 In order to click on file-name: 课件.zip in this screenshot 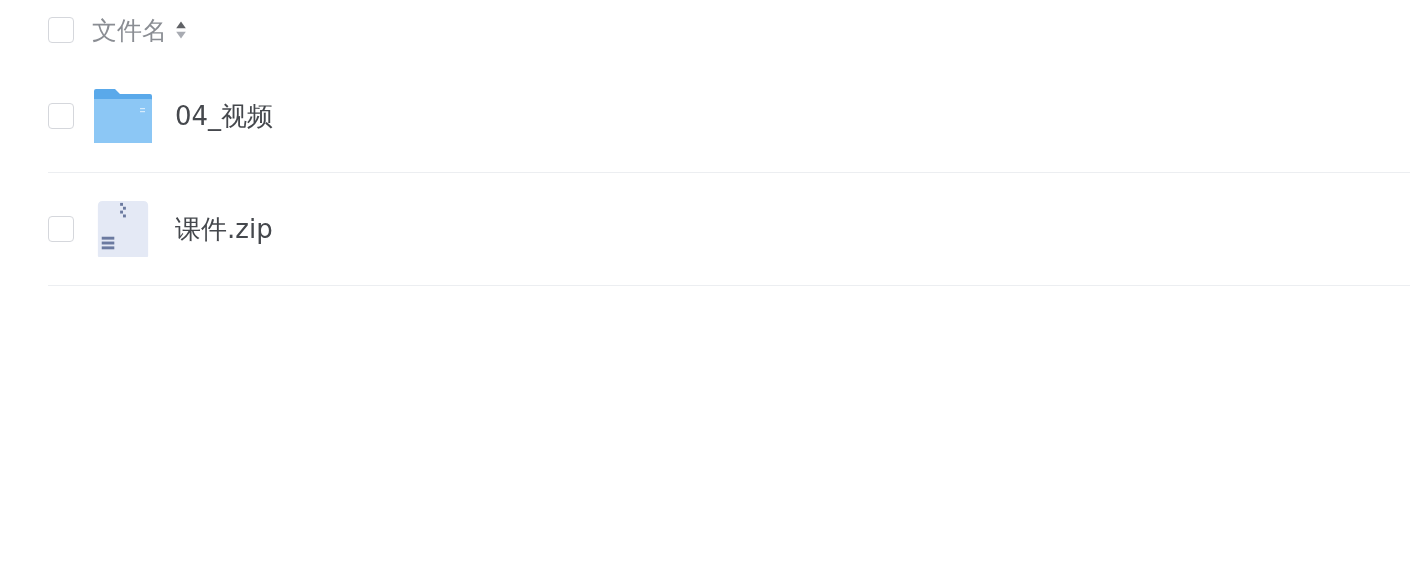, I will do `click(224, 229)`.